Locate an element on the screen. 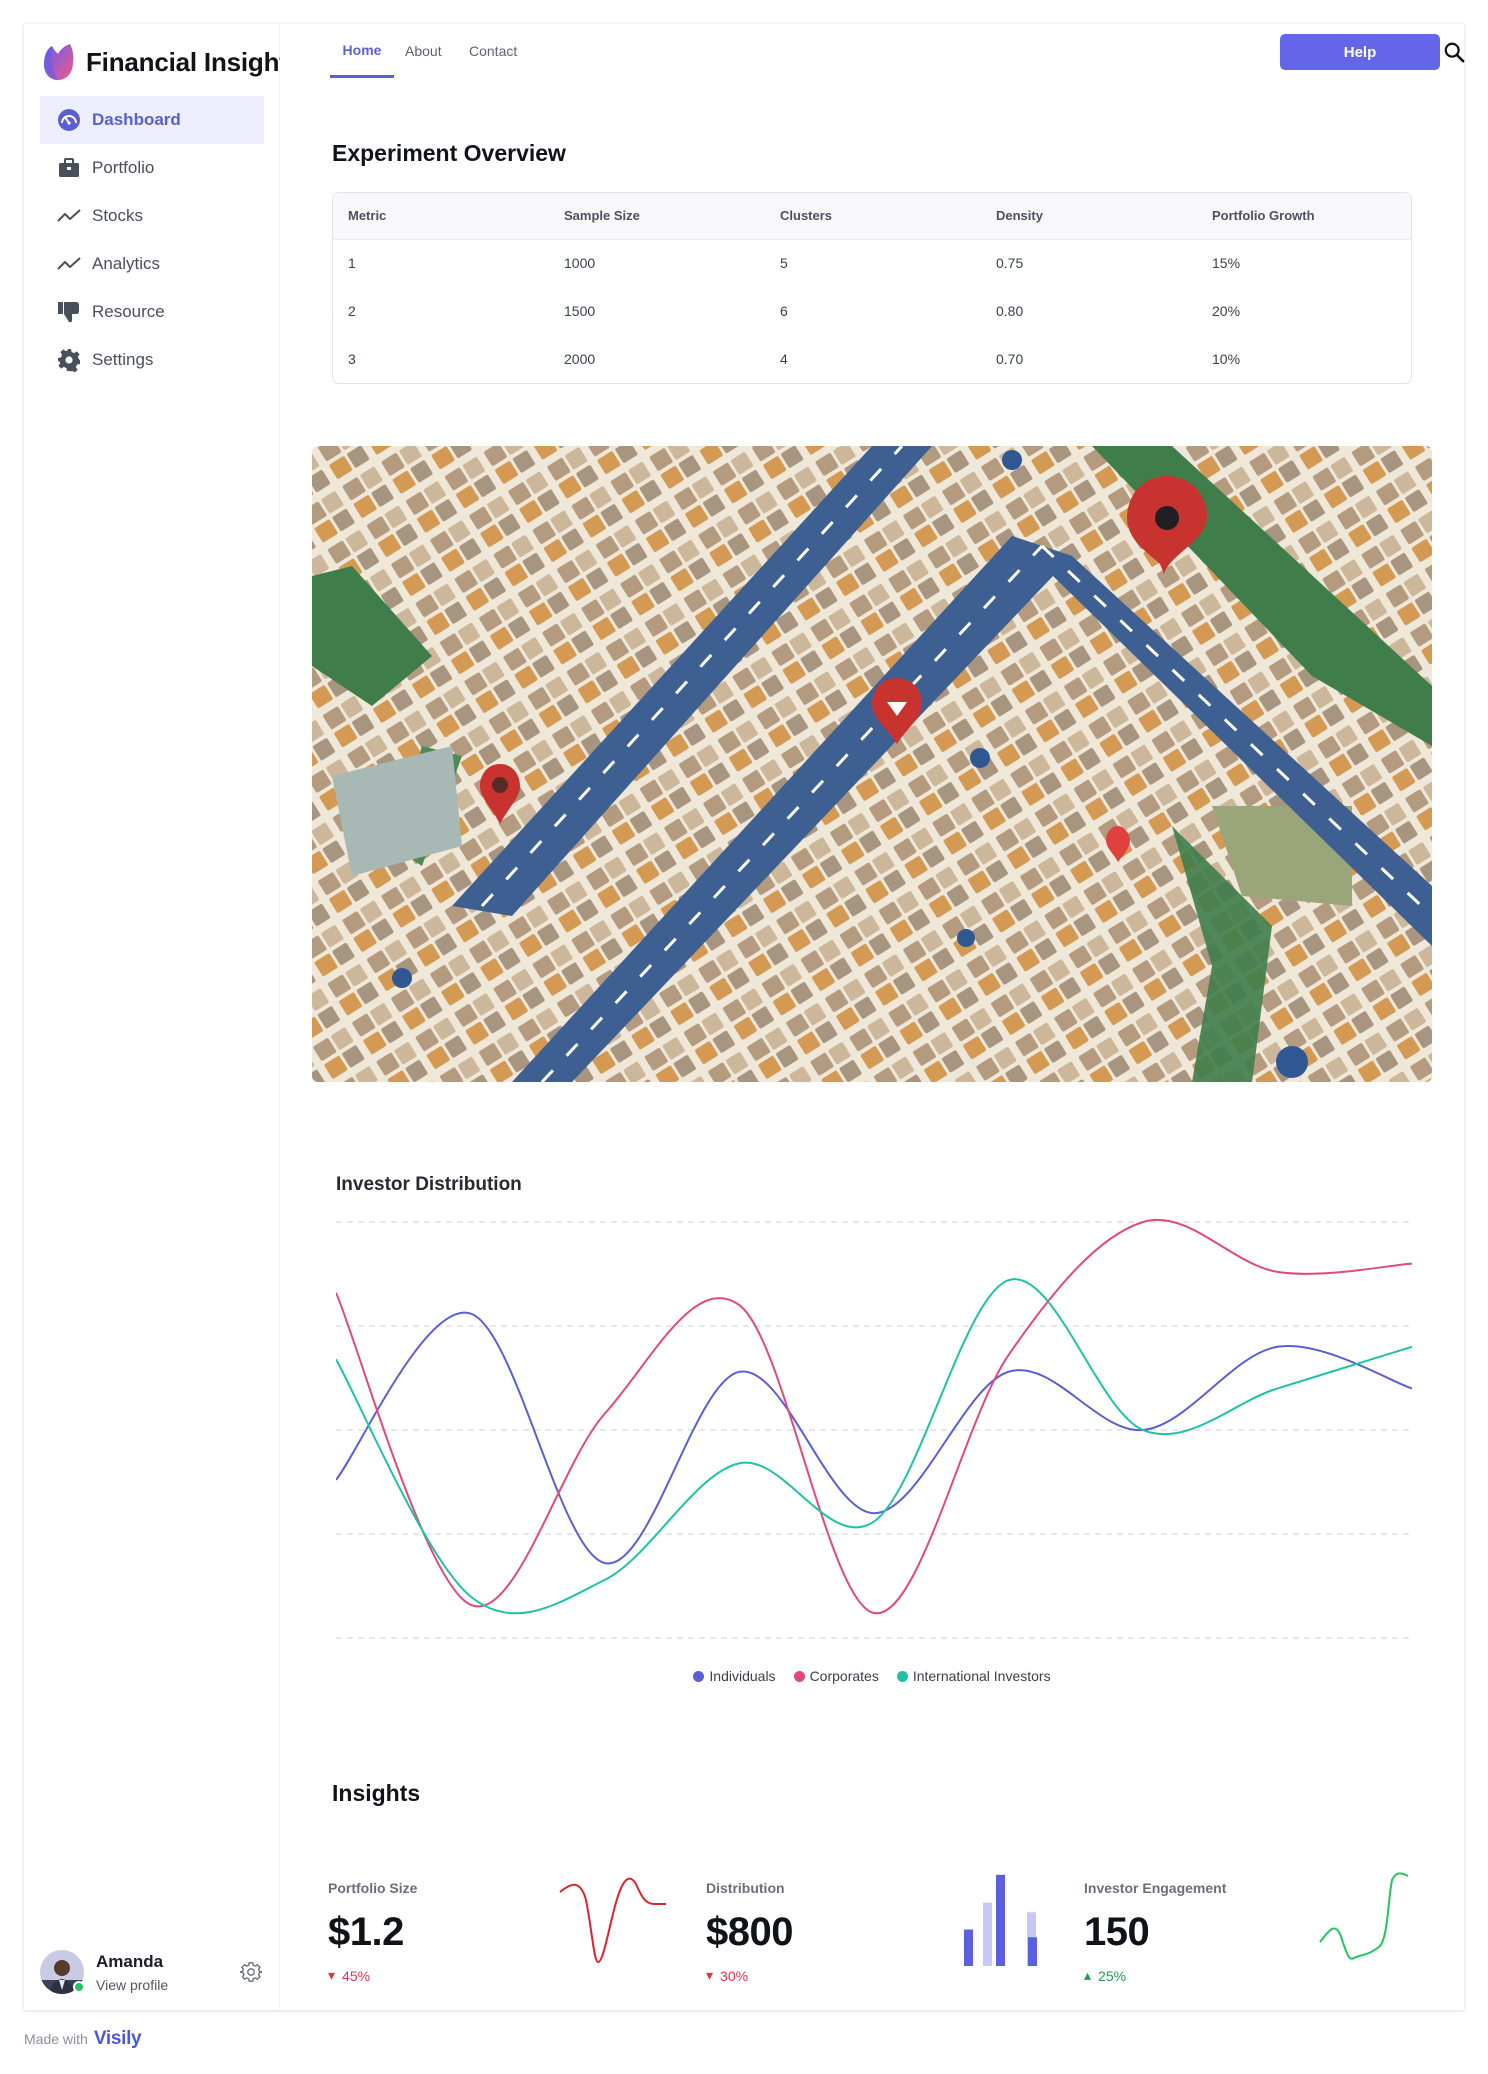 The height and width of the screenshot is (2074, 1488). sidebar-item-resource: Resource is located at coordinates (152, 312).